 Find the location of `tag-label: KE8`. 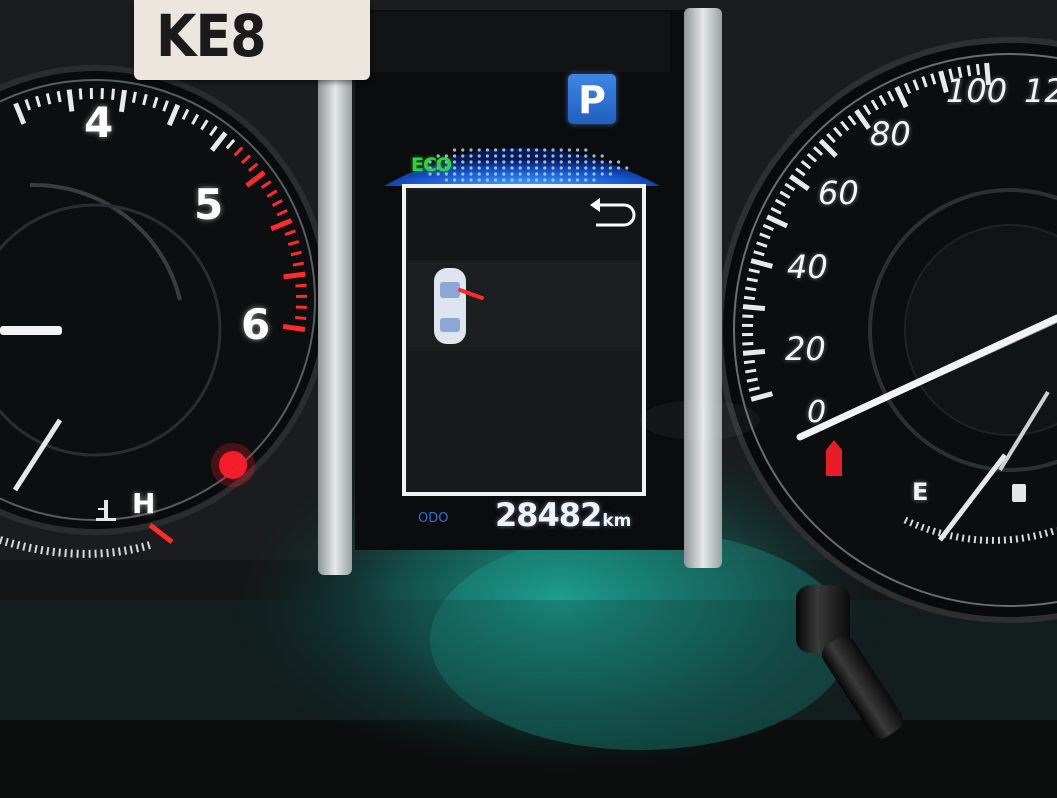

tag-label: KE8 is located at coordinates (252, 40).